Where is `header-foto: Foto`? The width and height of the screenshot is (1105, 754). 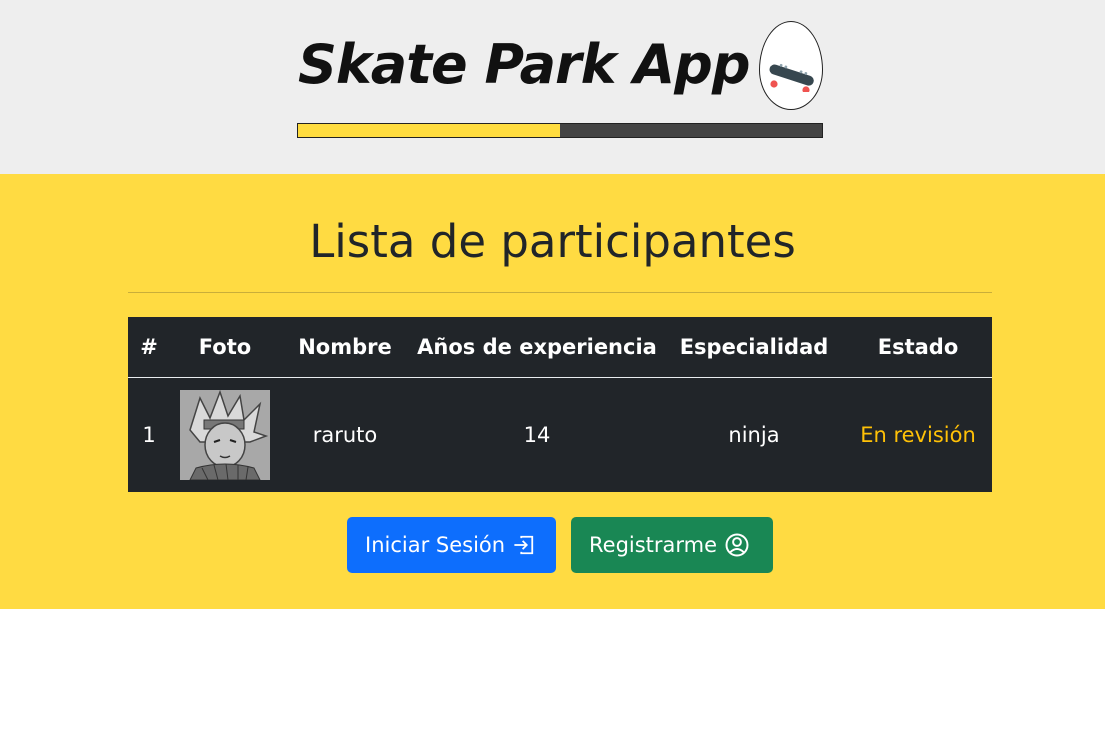 header-foto: Foto is located at coordinates (225, 347).